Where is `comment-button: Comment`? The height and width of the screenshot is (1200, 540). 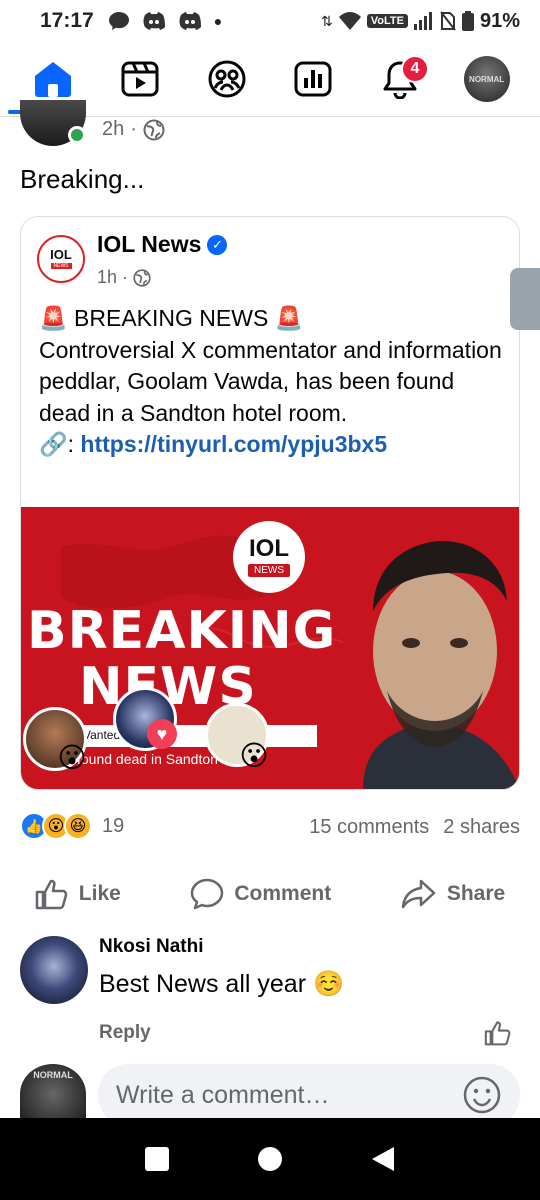 comment-button: Comment is located at coordinates (260, 894).